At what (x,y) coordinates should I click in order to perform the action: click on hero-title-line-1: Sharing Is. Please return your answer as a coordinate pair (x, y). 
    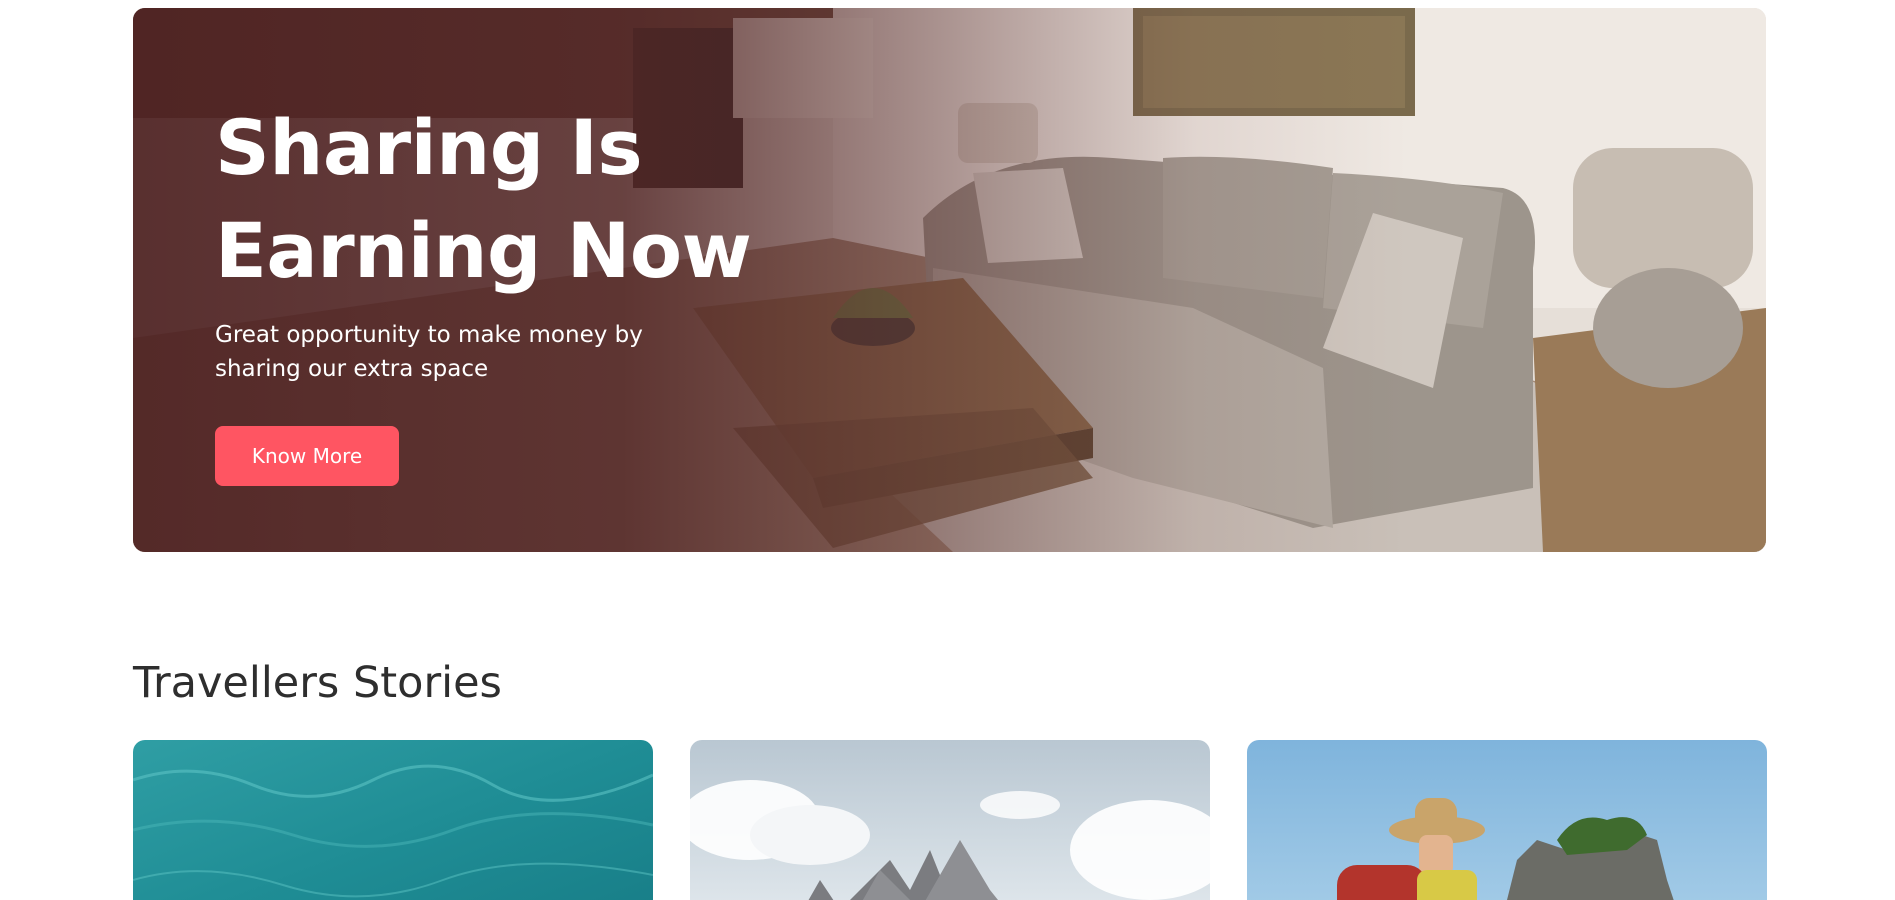
    Looking at the image, I should click on (429, 147).